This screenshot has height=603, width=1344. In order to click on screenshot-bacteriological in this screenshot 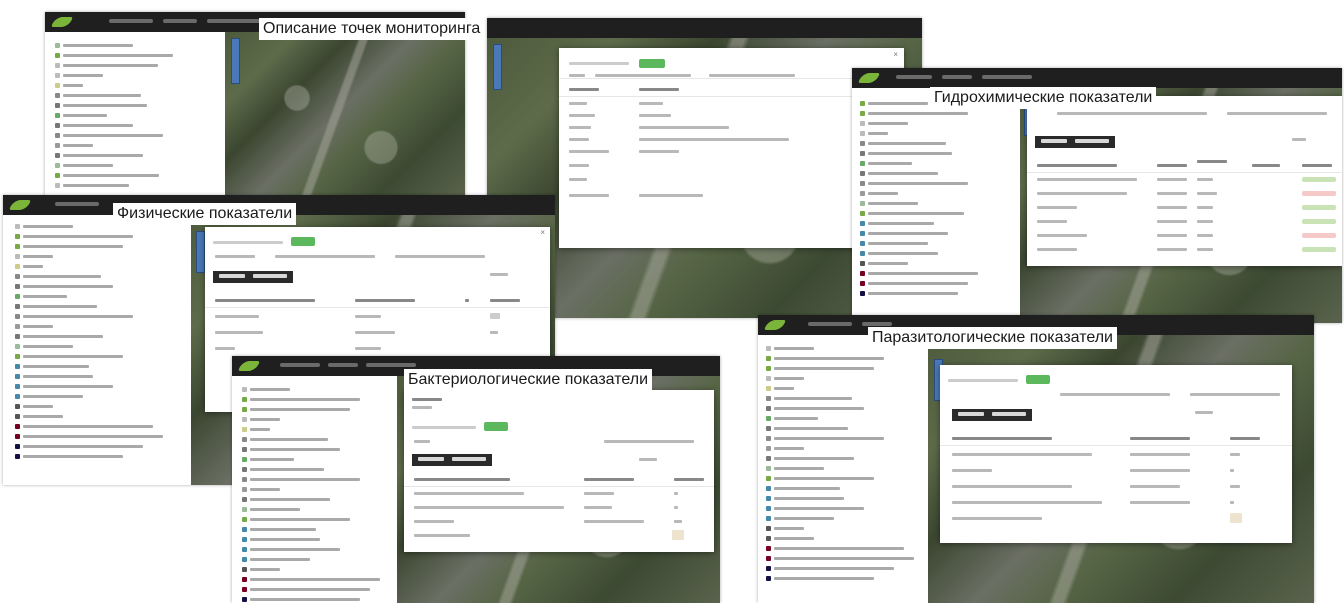, I will do `click(476, 479)`.